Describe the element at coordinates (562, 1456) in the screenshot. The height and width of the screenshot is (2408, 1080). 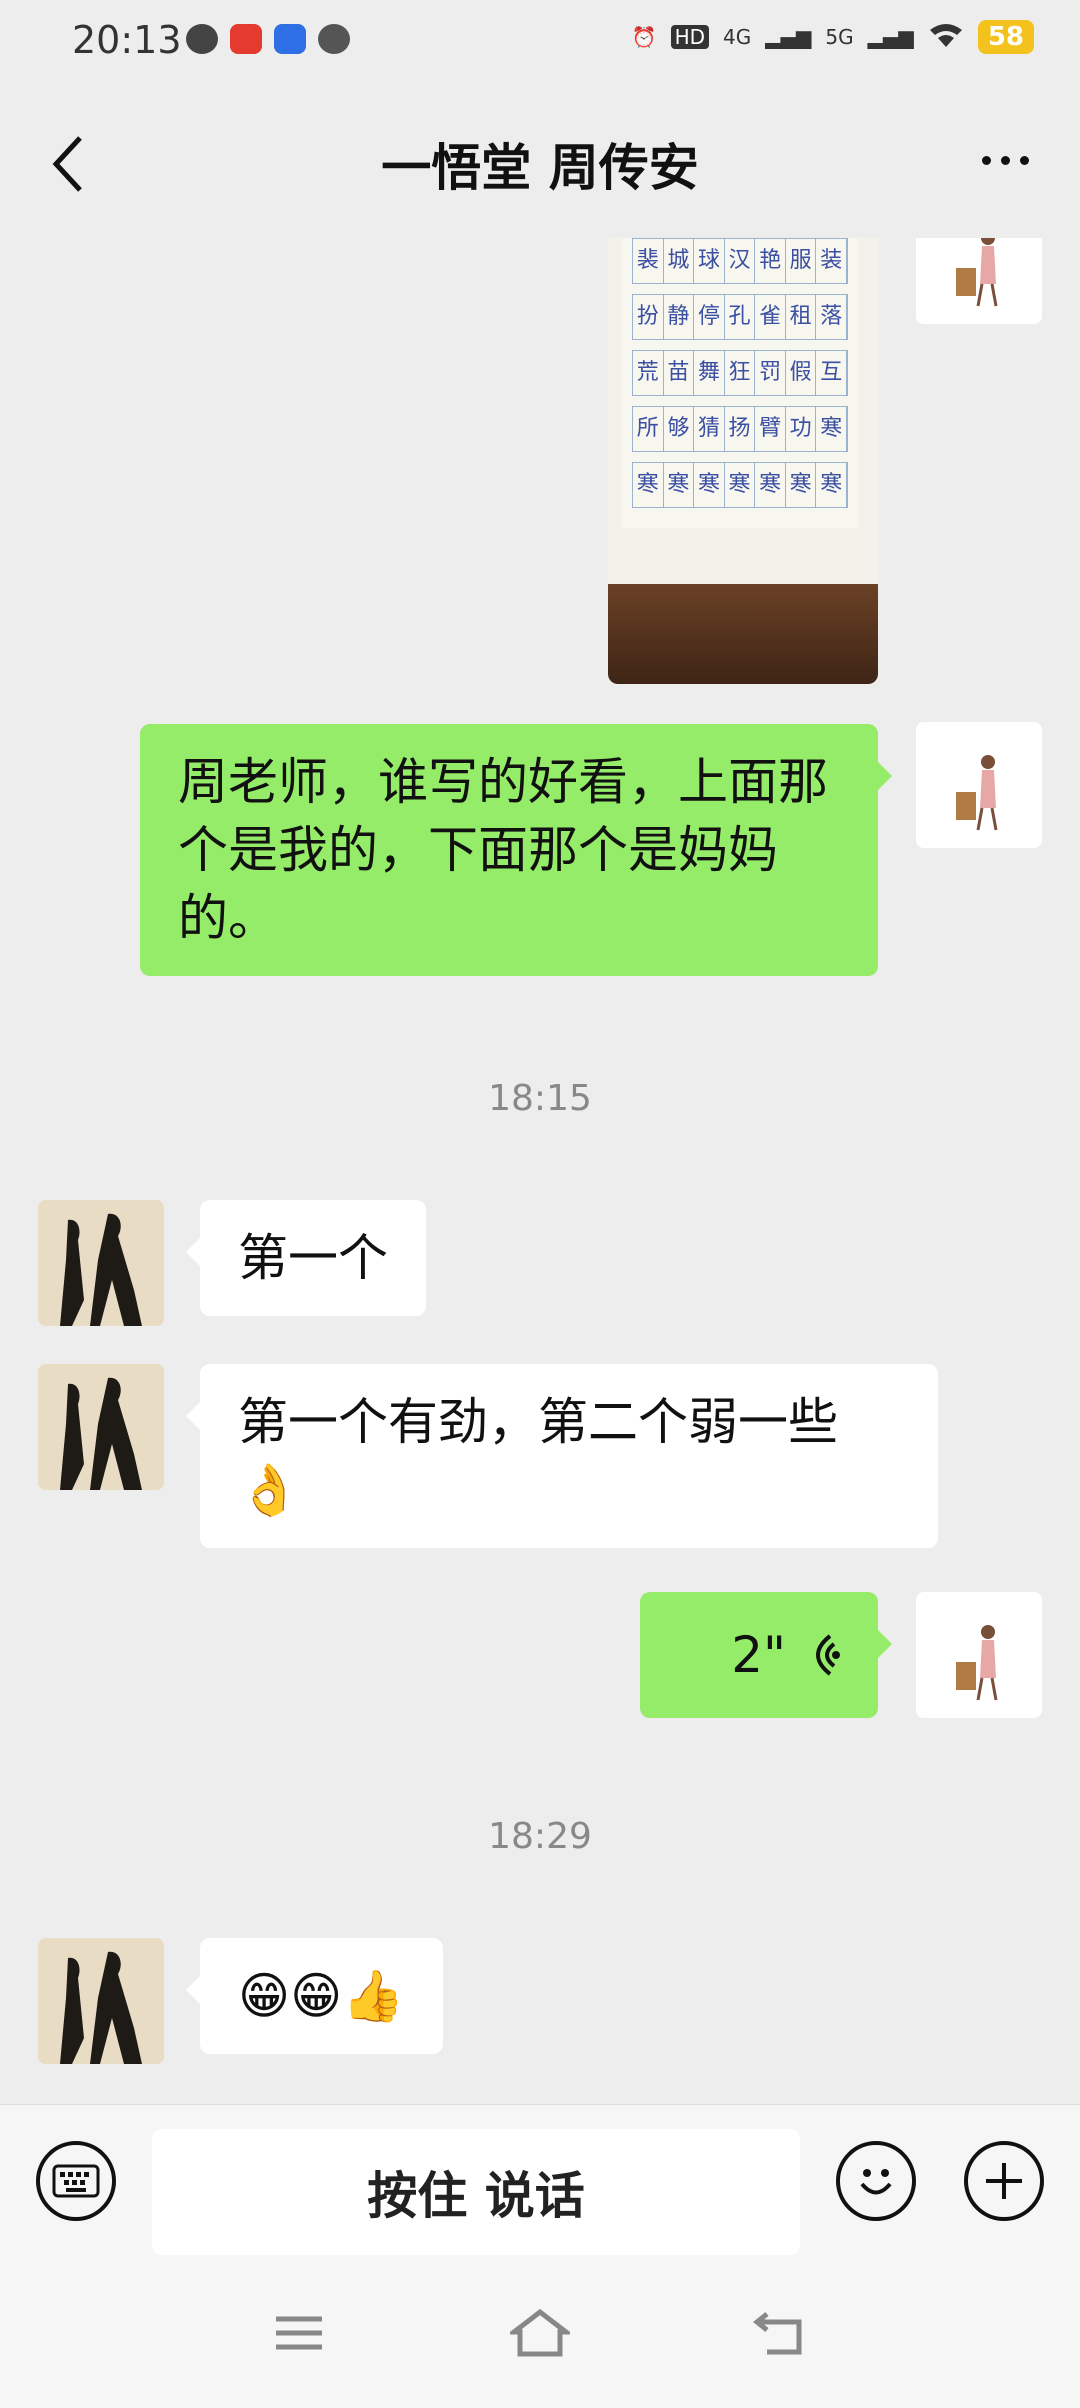
I see `contact-message-bubble: 第一个有劲，第二个弱一些👌` at that location.